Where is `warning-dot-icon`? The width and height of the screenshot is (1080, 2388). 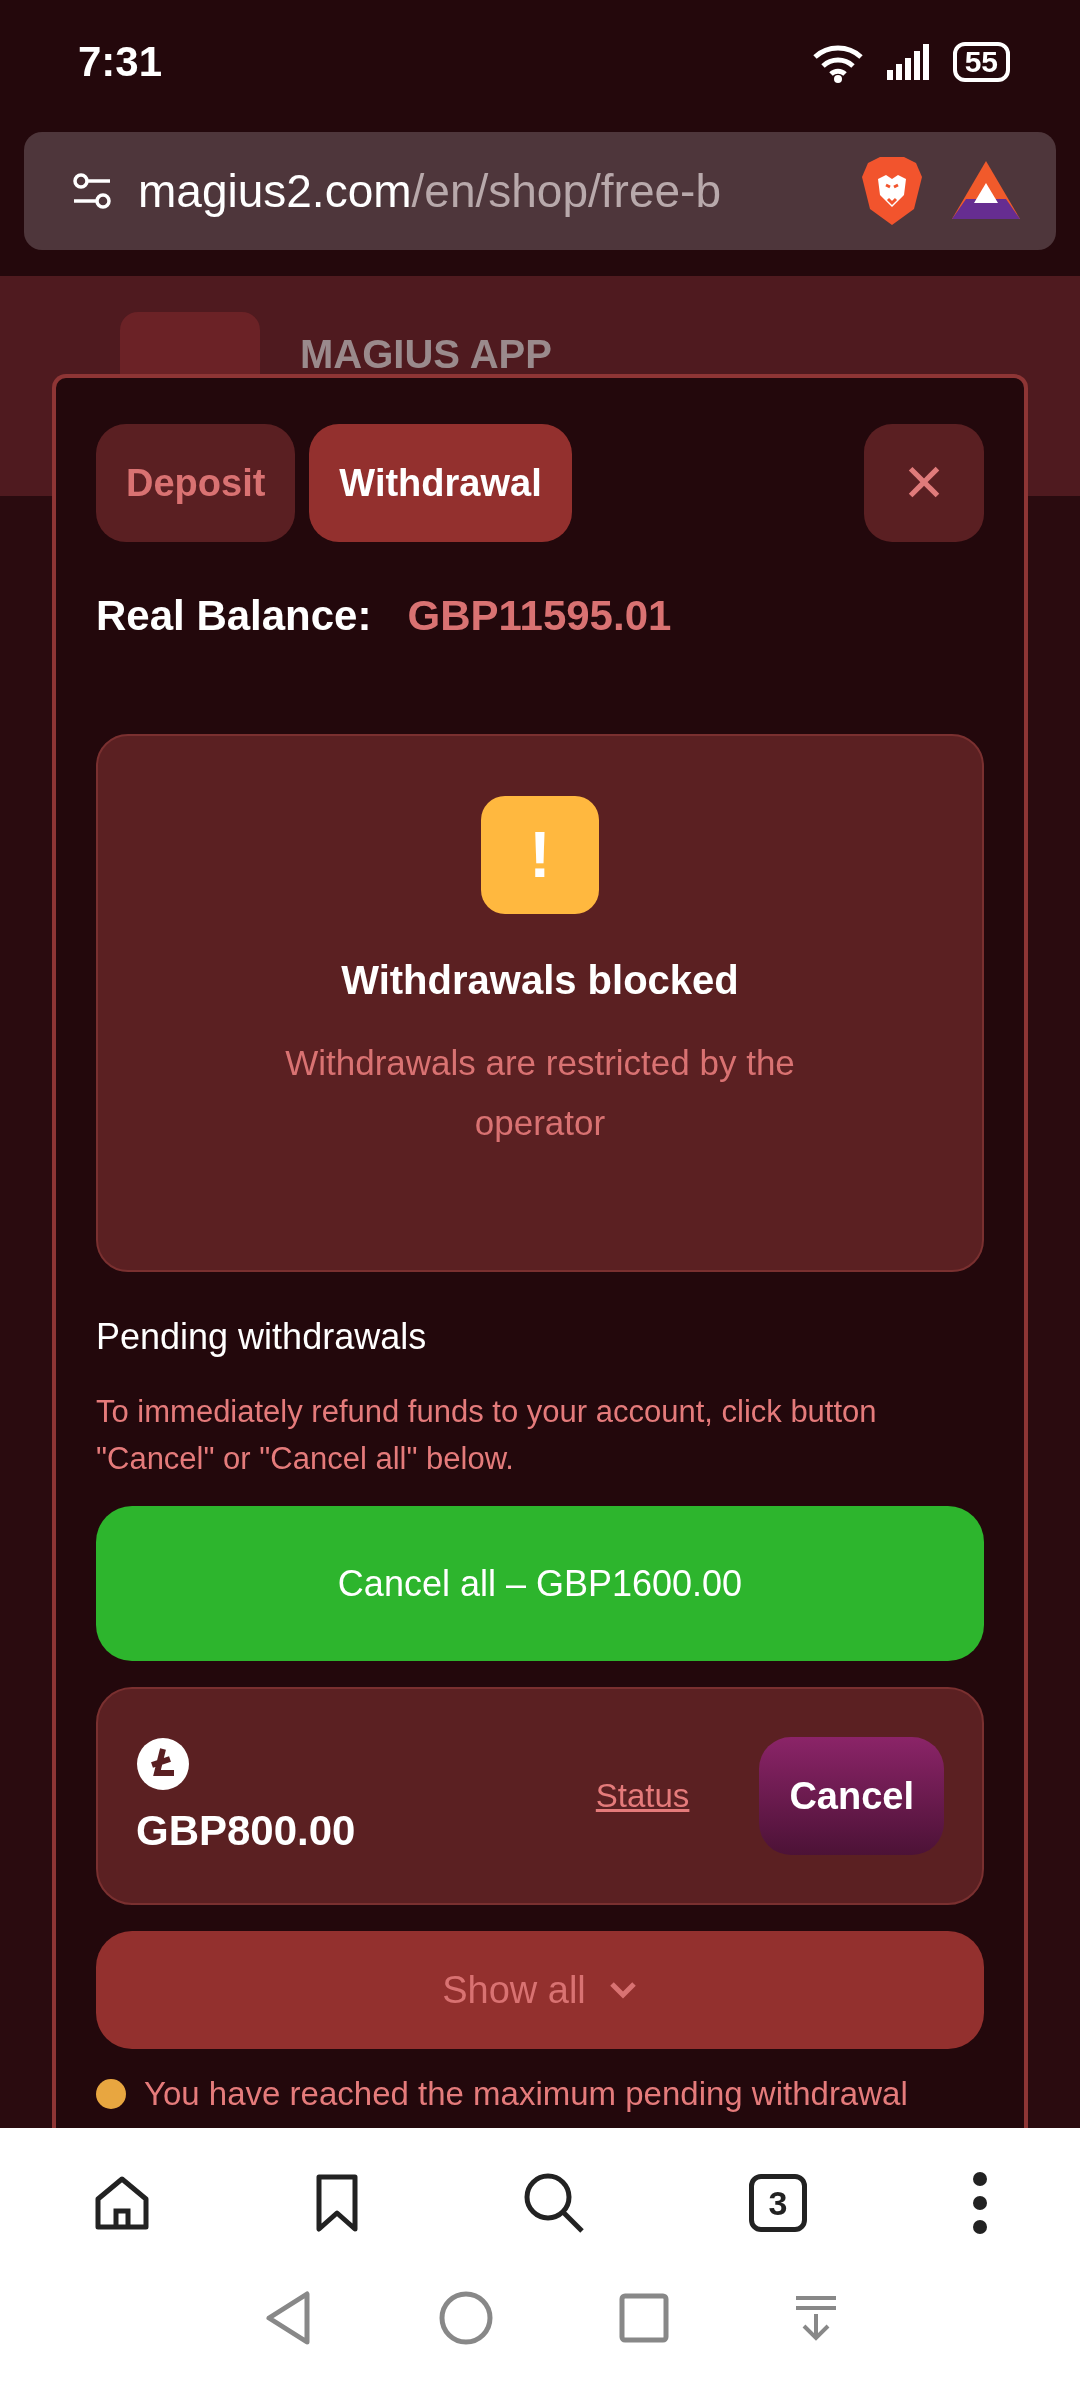 warning-dot-icon is located at coordinates (111, 2094).